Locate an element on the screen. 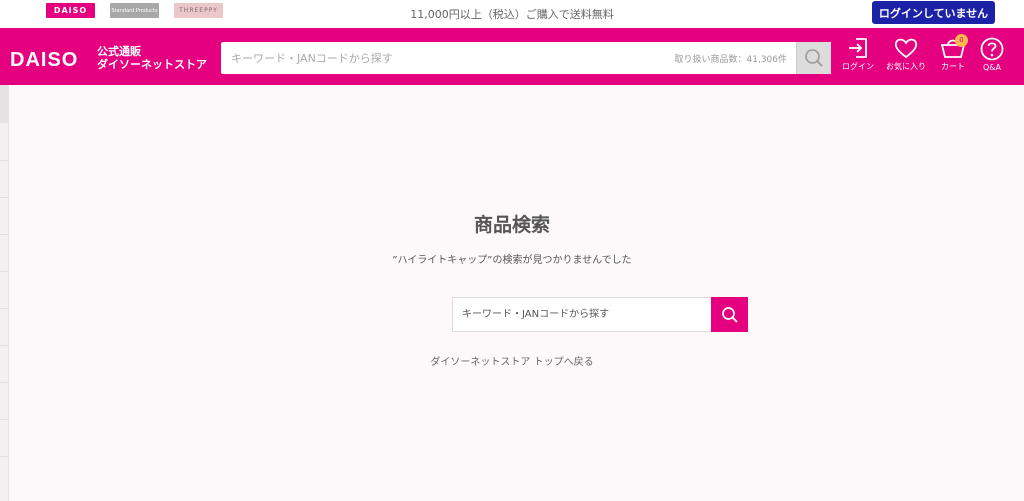 Image resolution: width=1024 pixels, height=501 pixels. login-icon is located at coordinates (858, 48).